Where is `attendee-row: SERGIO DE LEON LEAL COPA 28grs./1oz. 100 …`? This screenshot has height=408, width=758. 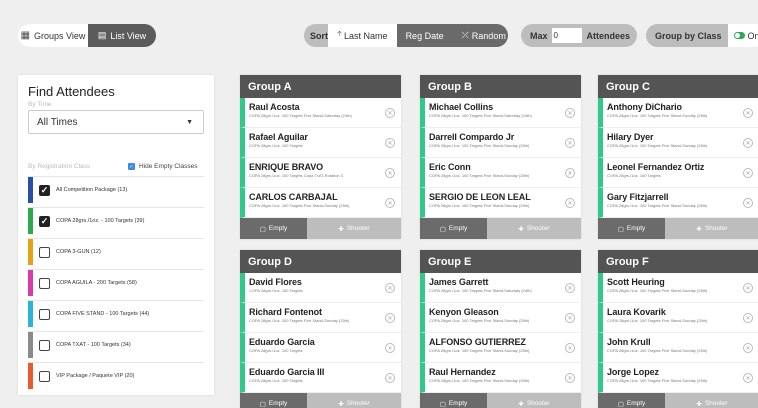 attendee-row: SERGIO DE LEON LEAL COPA 28grs./1oz. 100 … is located at coordinates (500, 203).